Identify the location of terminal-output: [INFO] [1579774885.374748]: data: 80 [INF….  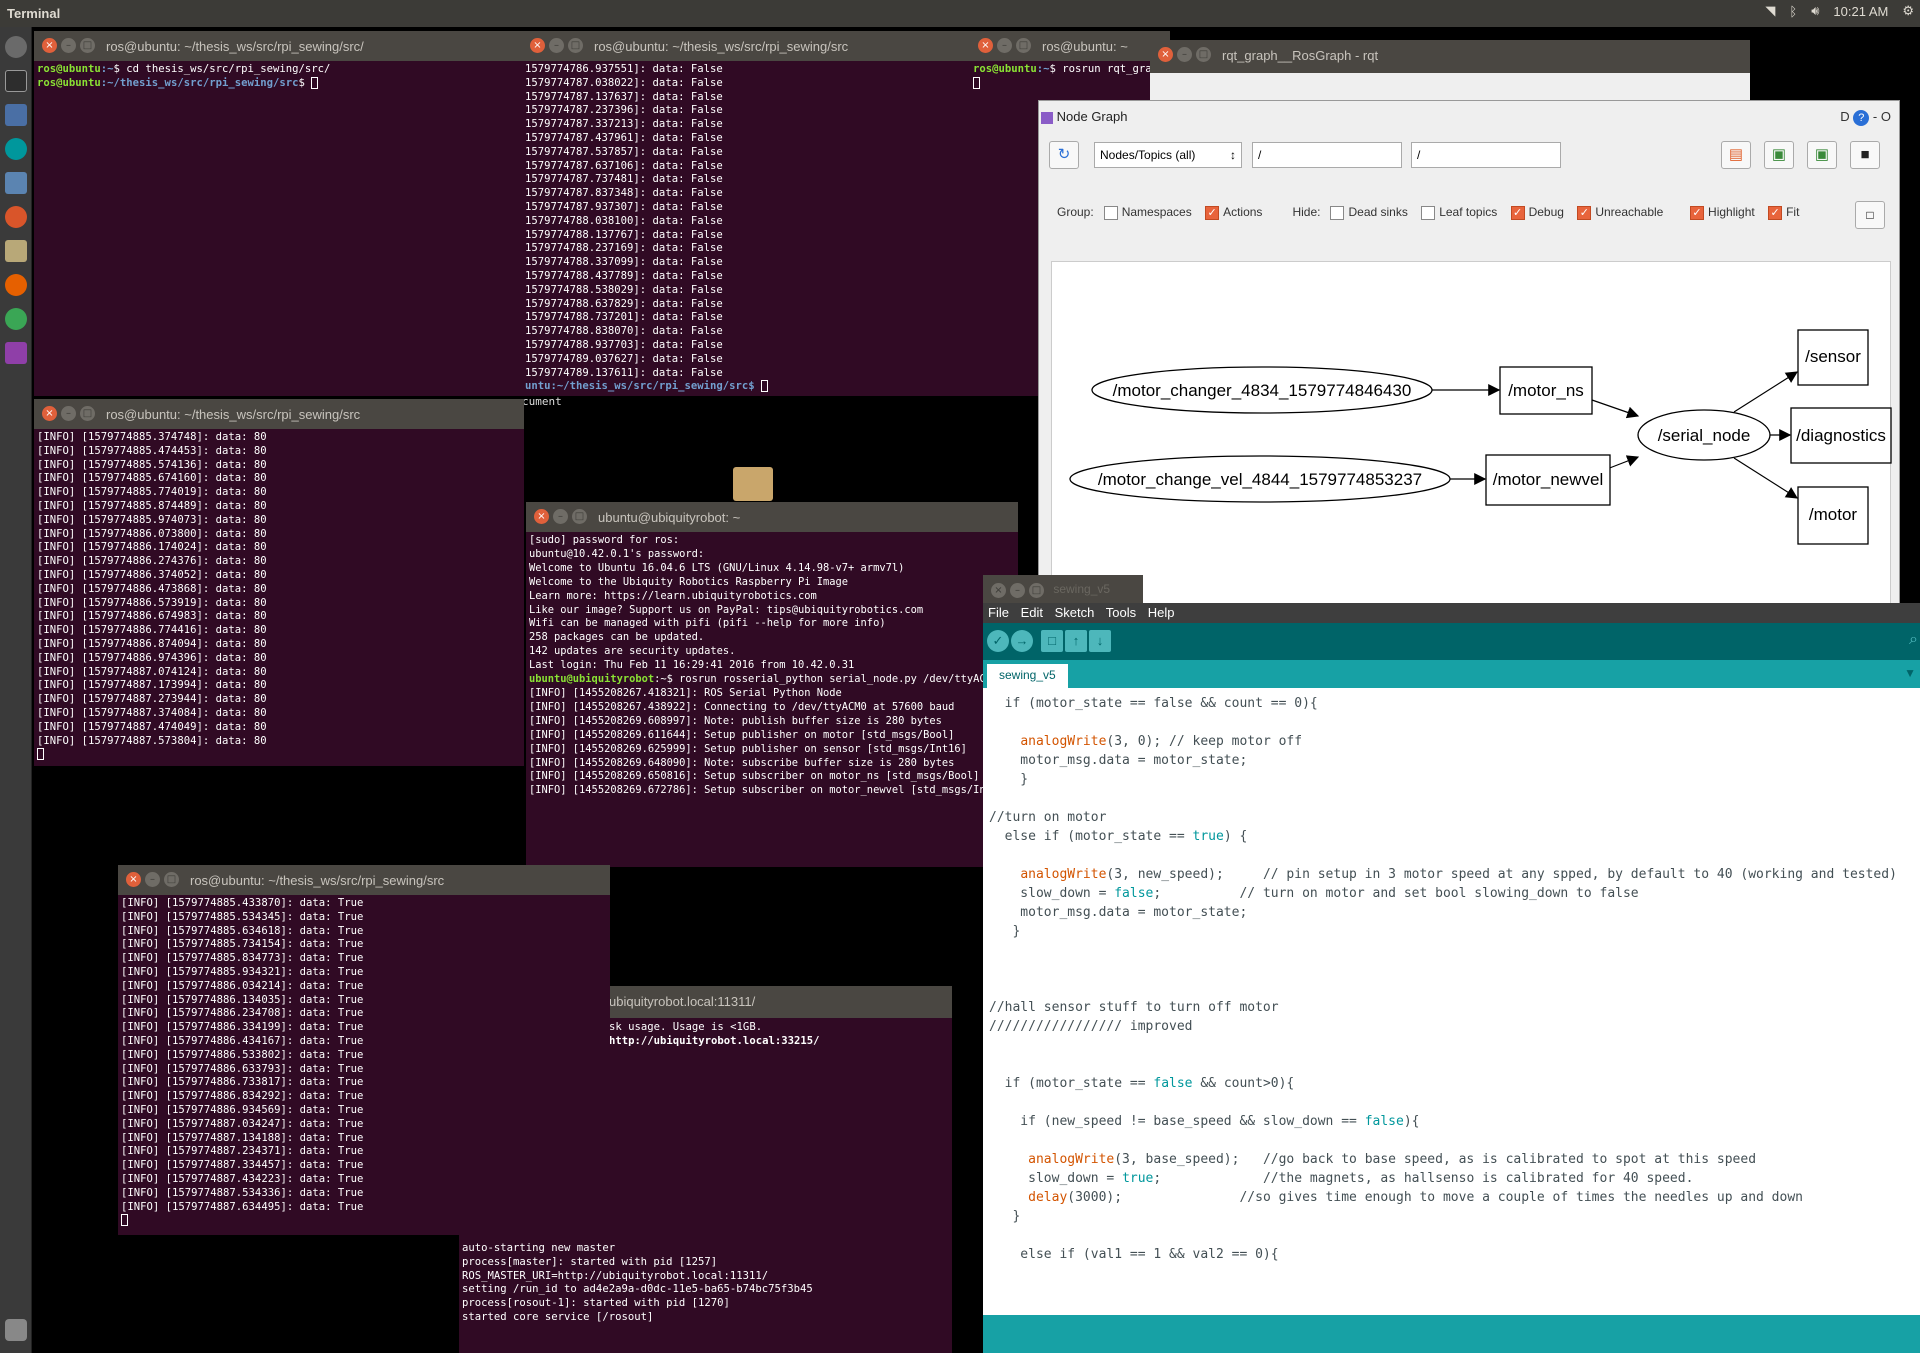
(279, 596).